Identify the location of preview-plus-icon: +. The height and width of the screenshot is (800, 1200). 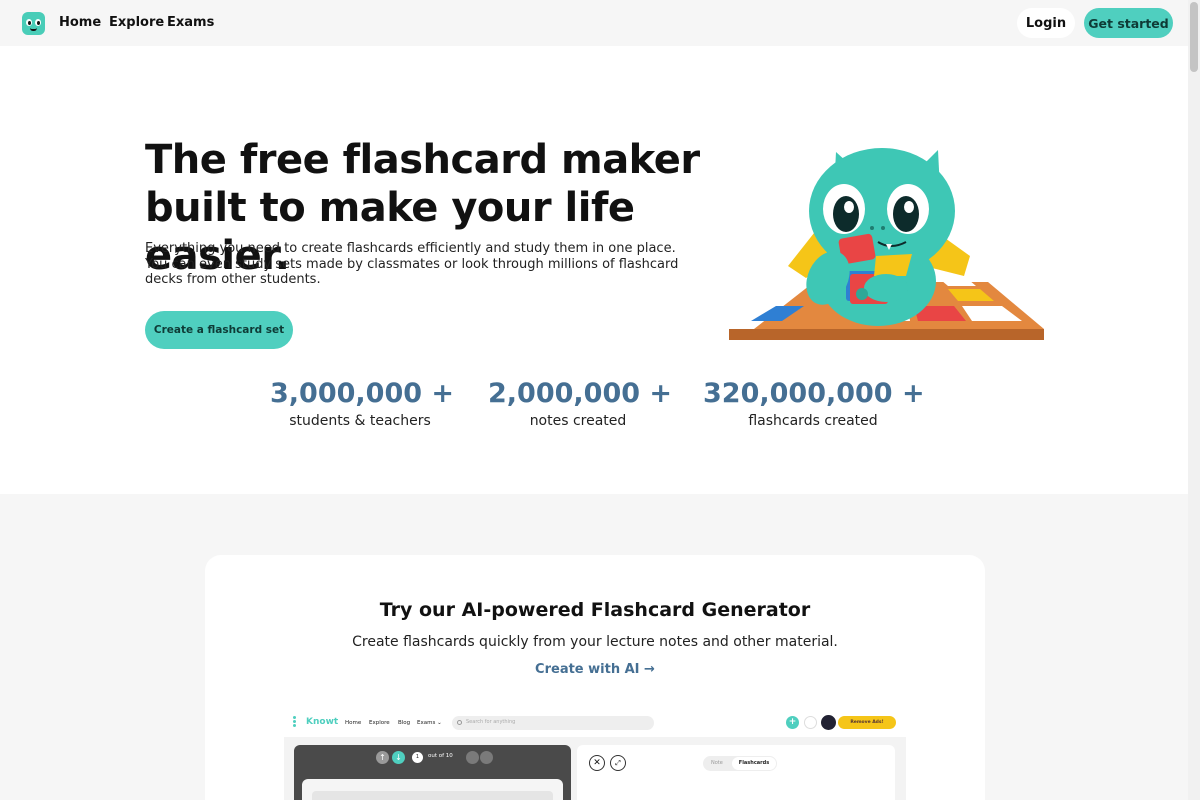
(792, 722).